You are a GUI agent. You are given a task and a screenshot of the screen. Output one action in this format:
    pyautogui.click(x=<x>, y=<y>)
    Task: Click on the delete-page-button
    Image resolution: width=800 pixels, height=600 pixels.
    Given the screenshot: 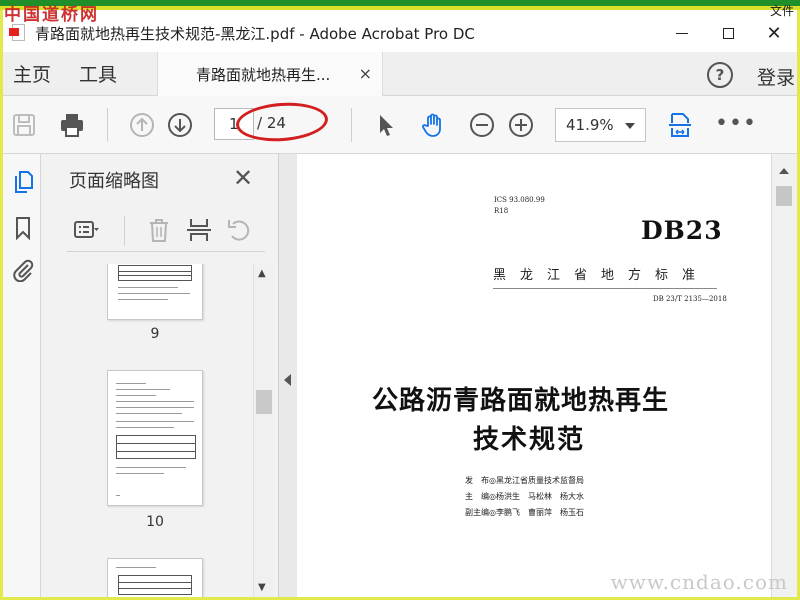 What is the action you would take?
    pyautogui.click(x=159, y=230)
    